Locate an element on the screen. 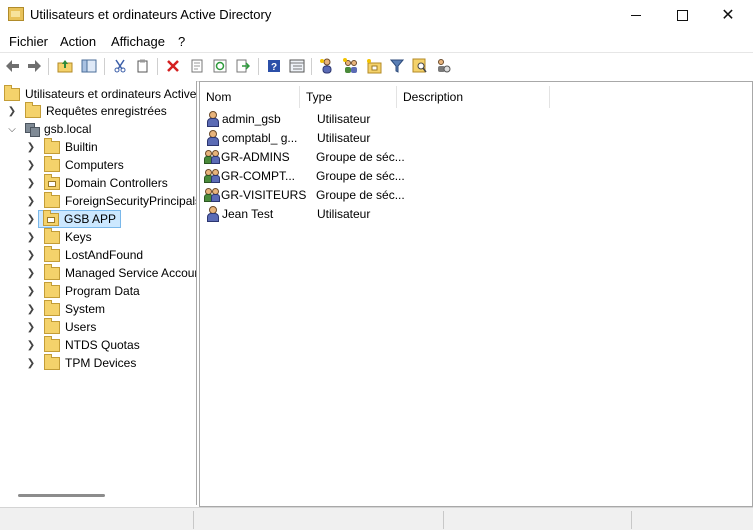  find-icon is located at coordinates (420, 66).